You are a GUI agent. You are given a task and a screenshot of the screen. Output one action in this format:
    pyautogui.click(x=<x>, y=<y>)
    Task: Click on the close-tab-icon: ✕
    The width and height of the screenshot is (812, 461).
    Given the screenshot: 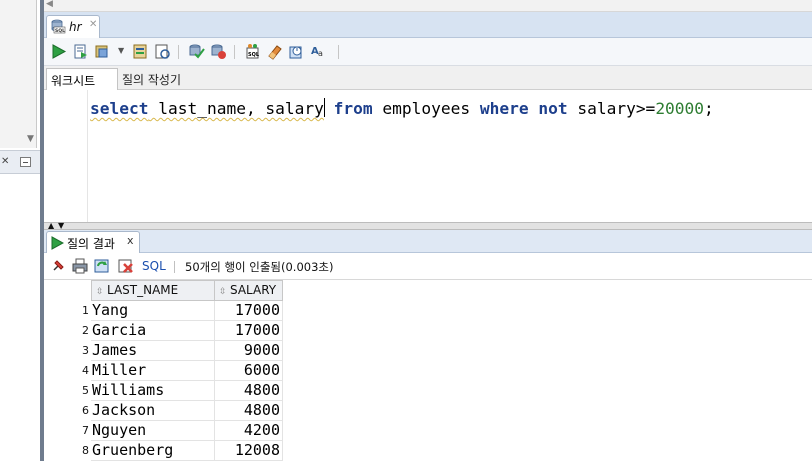 What is the action you would take?
    pyautogui.click(x=93, y=24)
    